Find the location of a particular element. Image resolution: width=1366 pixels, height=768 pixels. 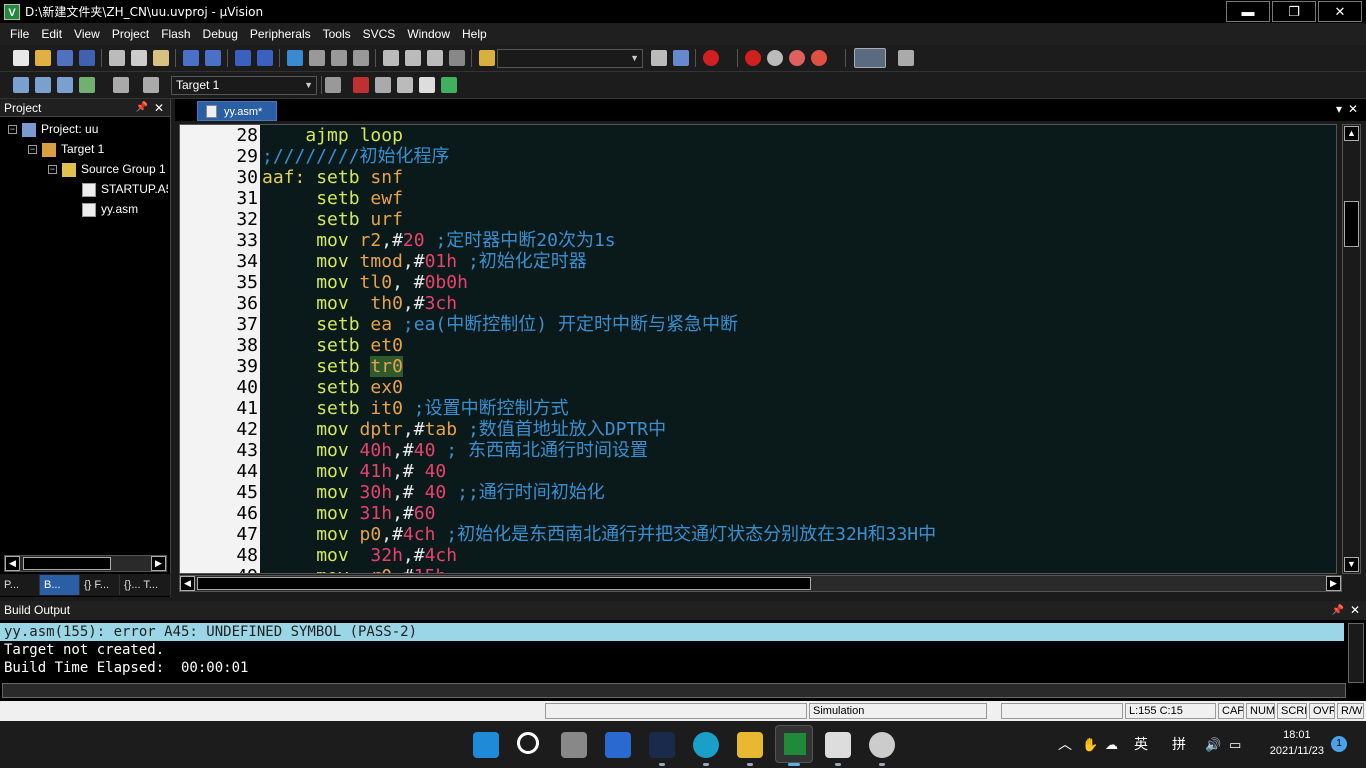

code-line: 31 setb ewf is located at coordinates (758, 198).